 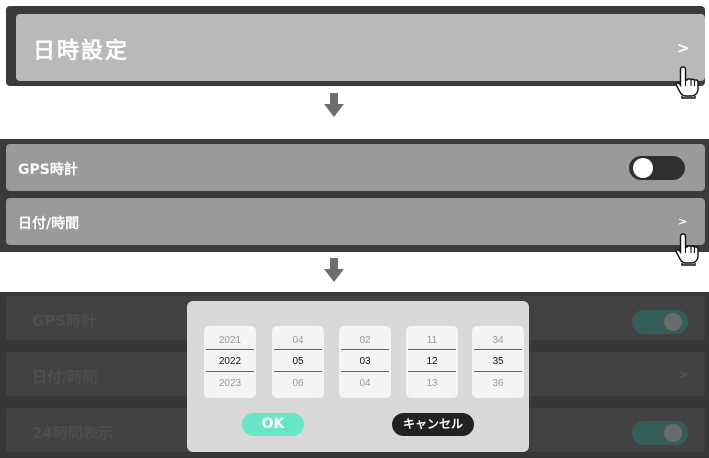 I want to click on date-time-row, so click(x=355, y=221).